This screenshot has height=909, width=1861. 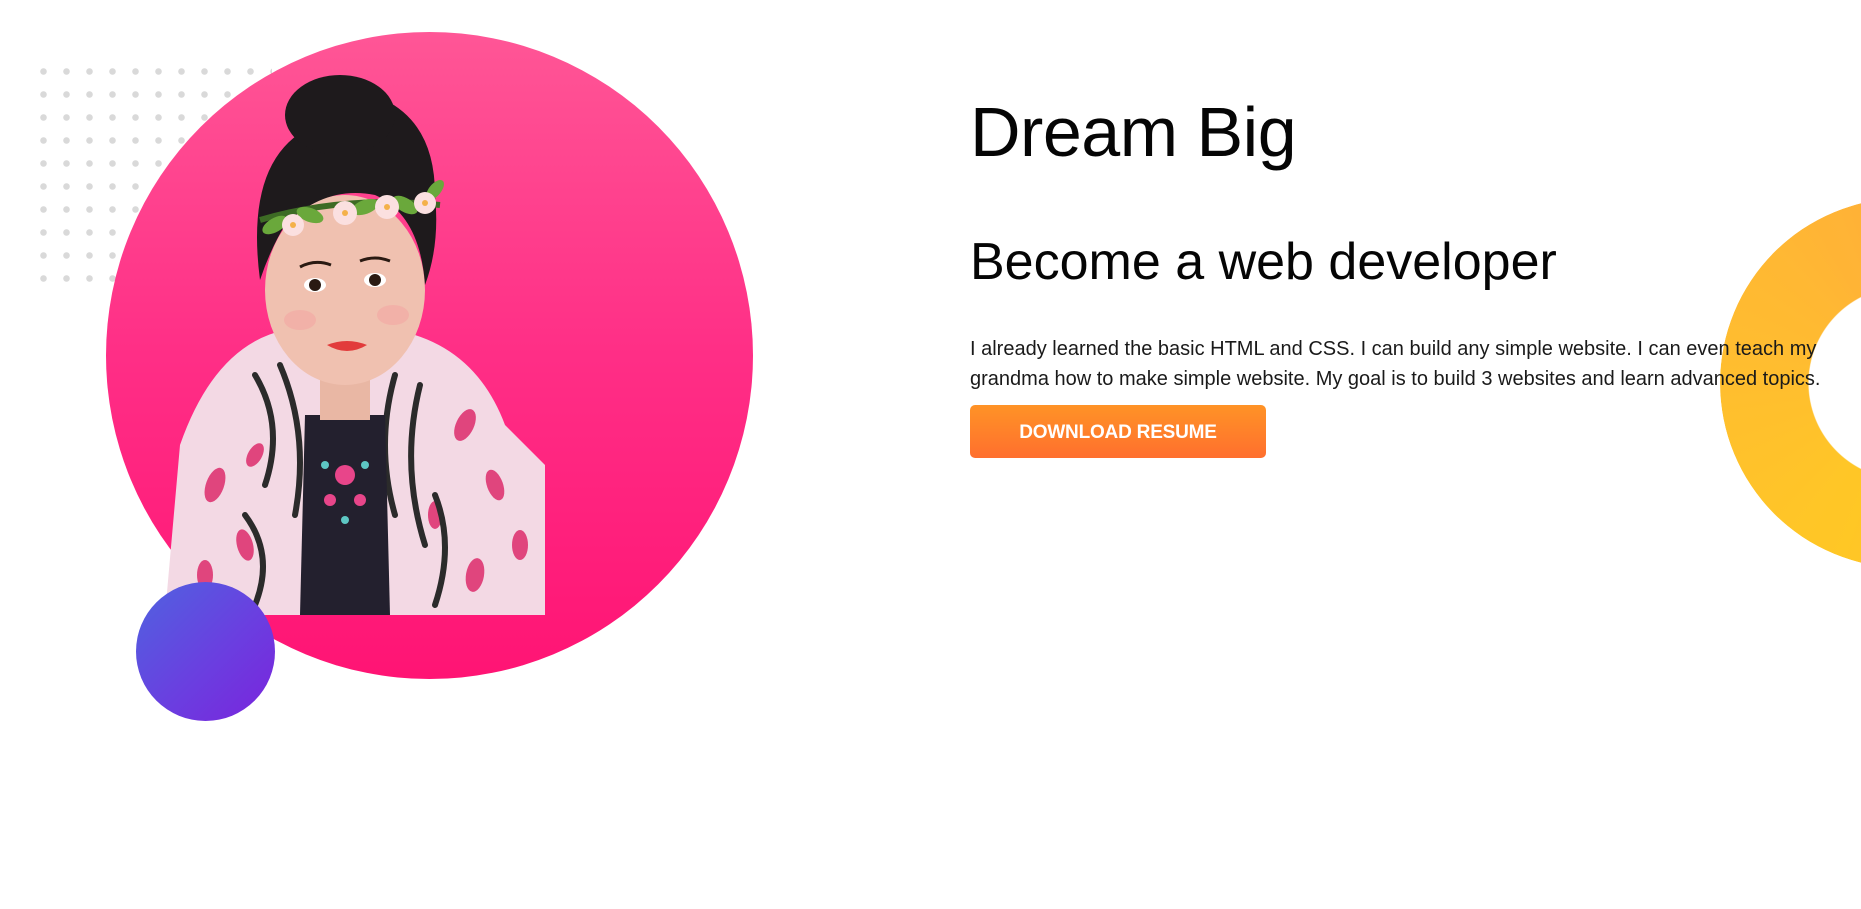 I want to click on purple-circle-decoration, so click(x=205, y=651).